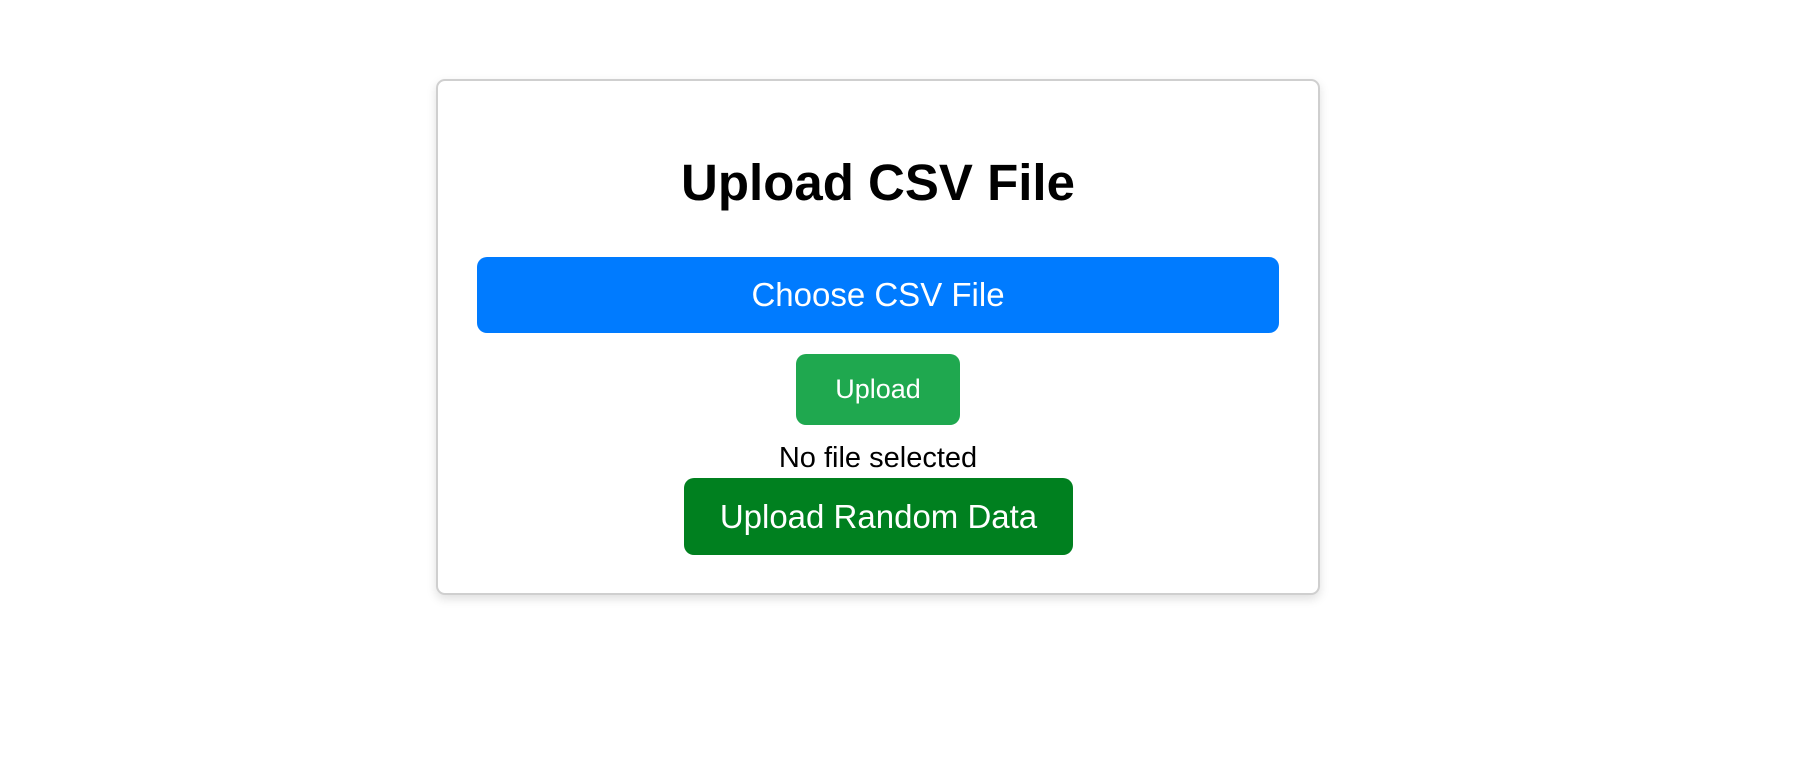  What do you see at coordinates (878, 389) in the screenshot?
I see `upload-button: Upload` at bounding box center [878, 389].